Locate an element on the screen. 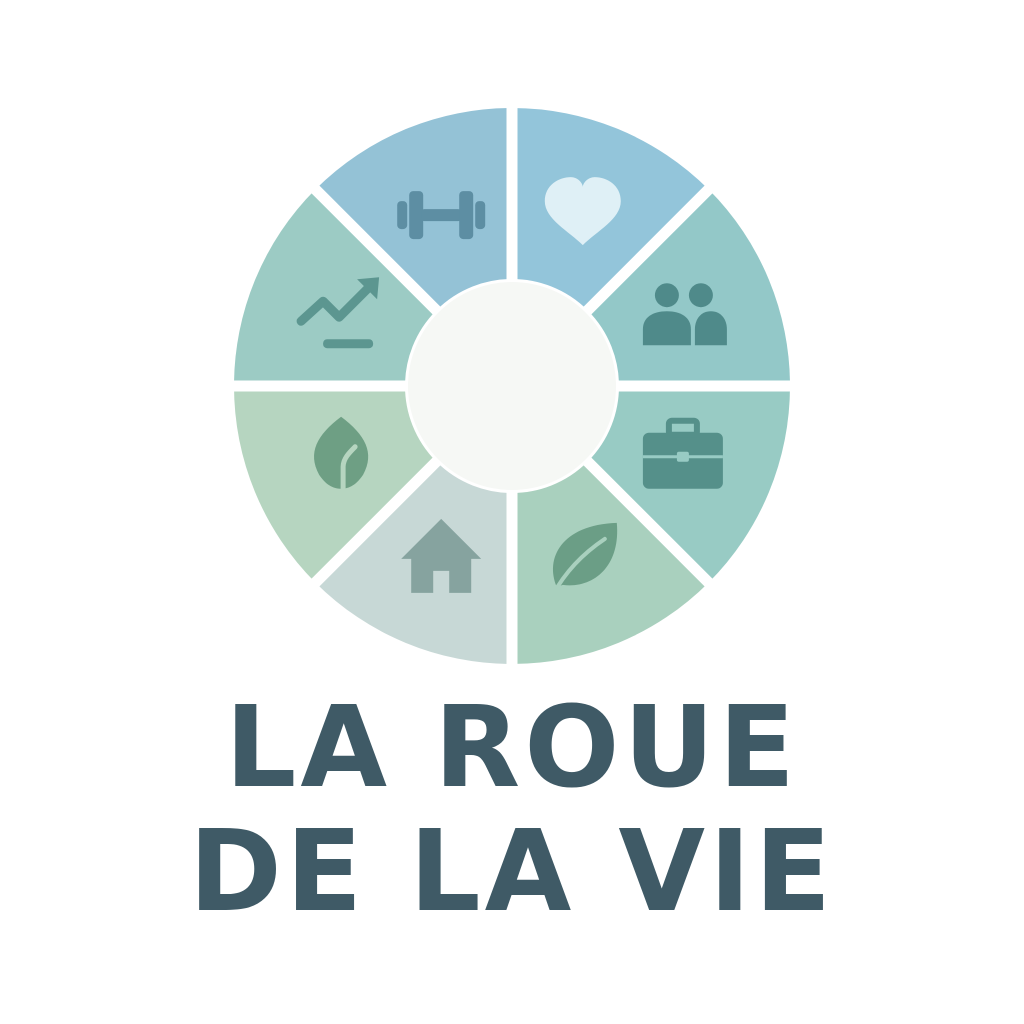 Image resolution: width=1024 pixels, height=1024 pixels. logo-title-line-1: LA ROUE is located at coordinates (512, 748).